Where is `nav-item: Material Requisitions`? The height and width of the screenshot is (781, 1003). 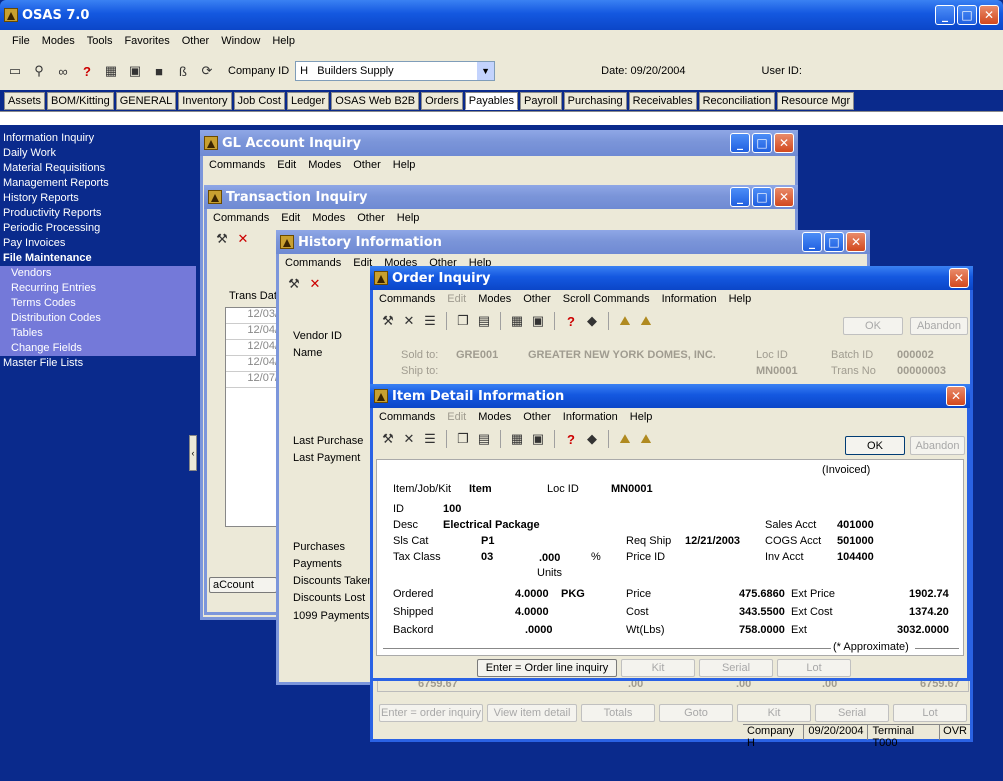 nav-item: Material Requisitions is located at coordinates (100, 168).